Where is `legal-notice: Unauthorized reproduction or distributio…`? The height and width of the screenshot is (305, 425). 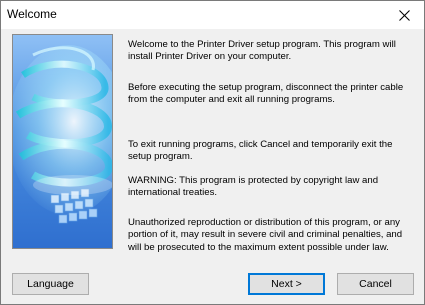
legal-notice: Unauthorized reproduction or distributio… is located at coordinates (265, 235).